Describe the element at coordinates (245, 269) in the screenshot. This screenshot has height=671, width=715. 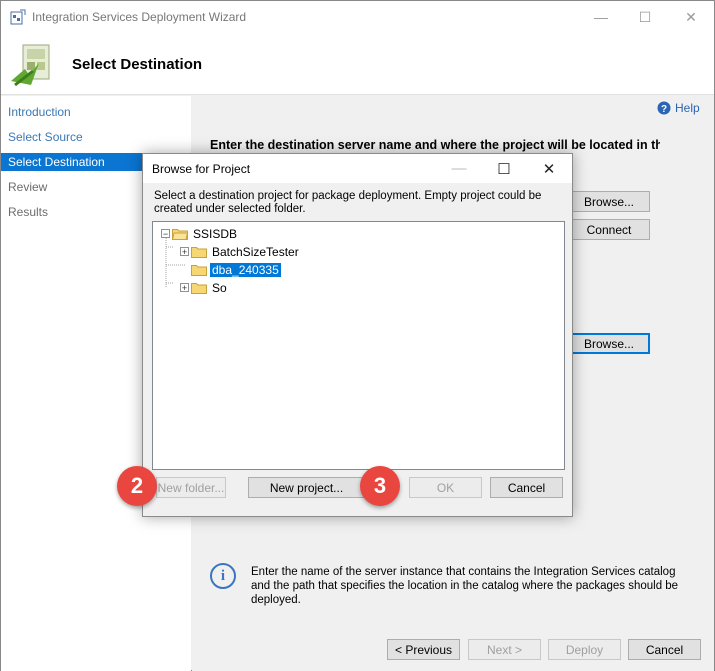
I see `tree-label-selected: dba_240335` at that location.